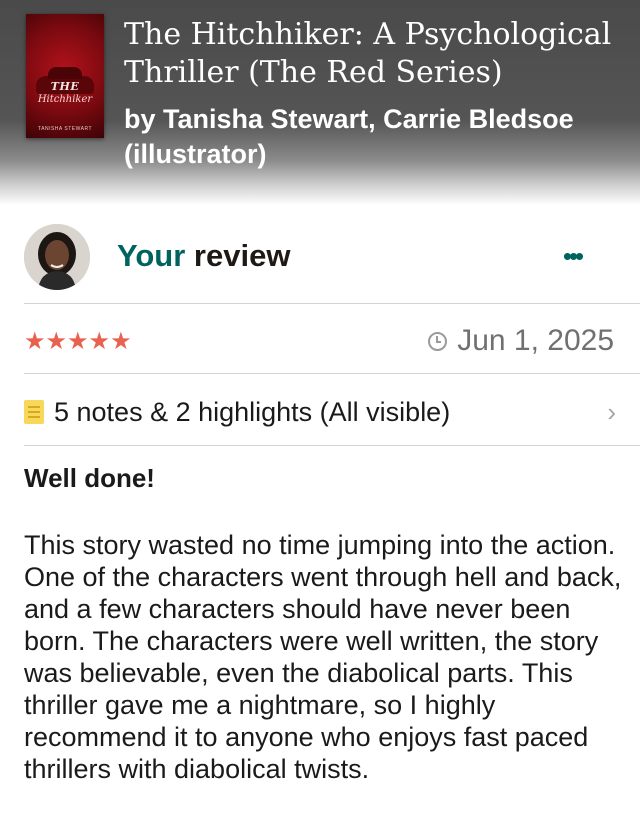  What do you see at coordinates (535, 340) in the screenshot?
I see `review-date-text: Jun 1, 2025` at bounding box center [535, 340].